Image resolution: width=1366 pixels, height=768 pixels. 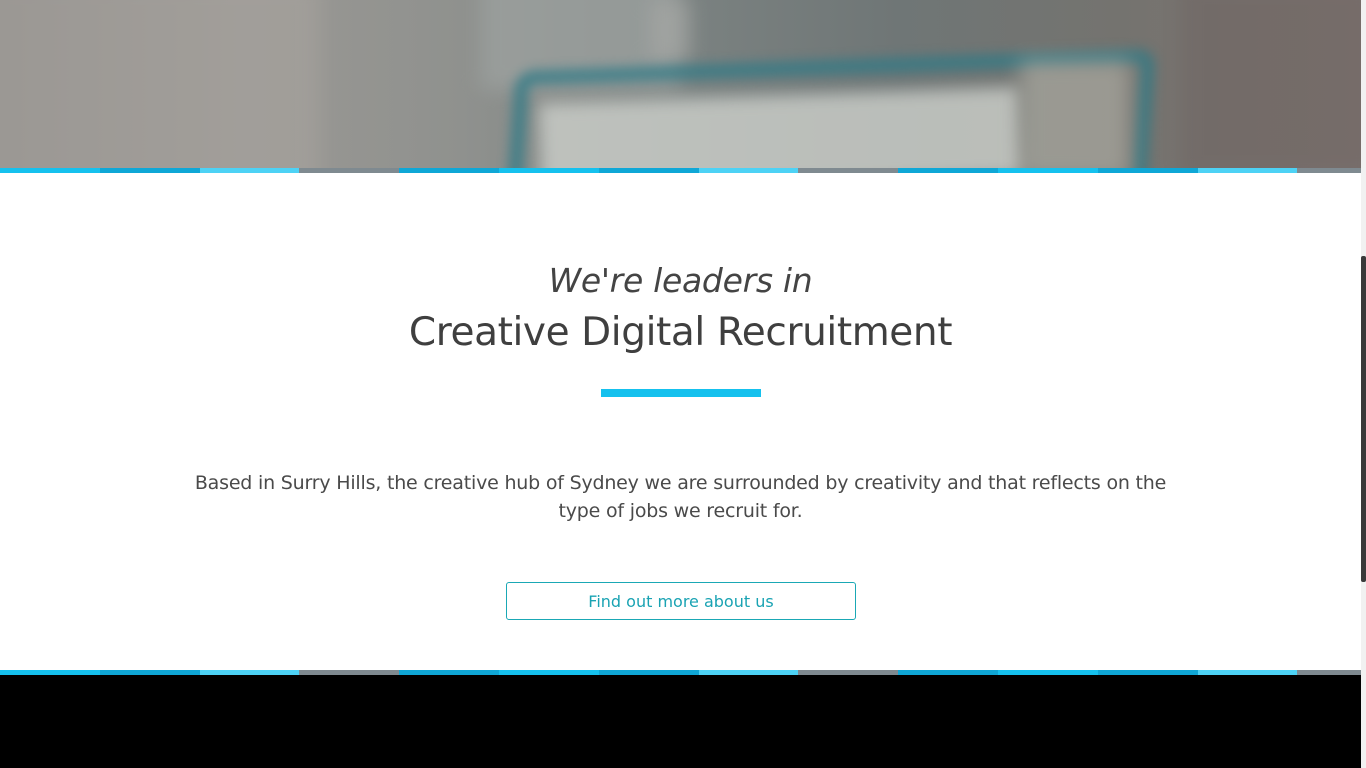 I want to click on scrollbar-thumb, so click(x=1363, y=419).